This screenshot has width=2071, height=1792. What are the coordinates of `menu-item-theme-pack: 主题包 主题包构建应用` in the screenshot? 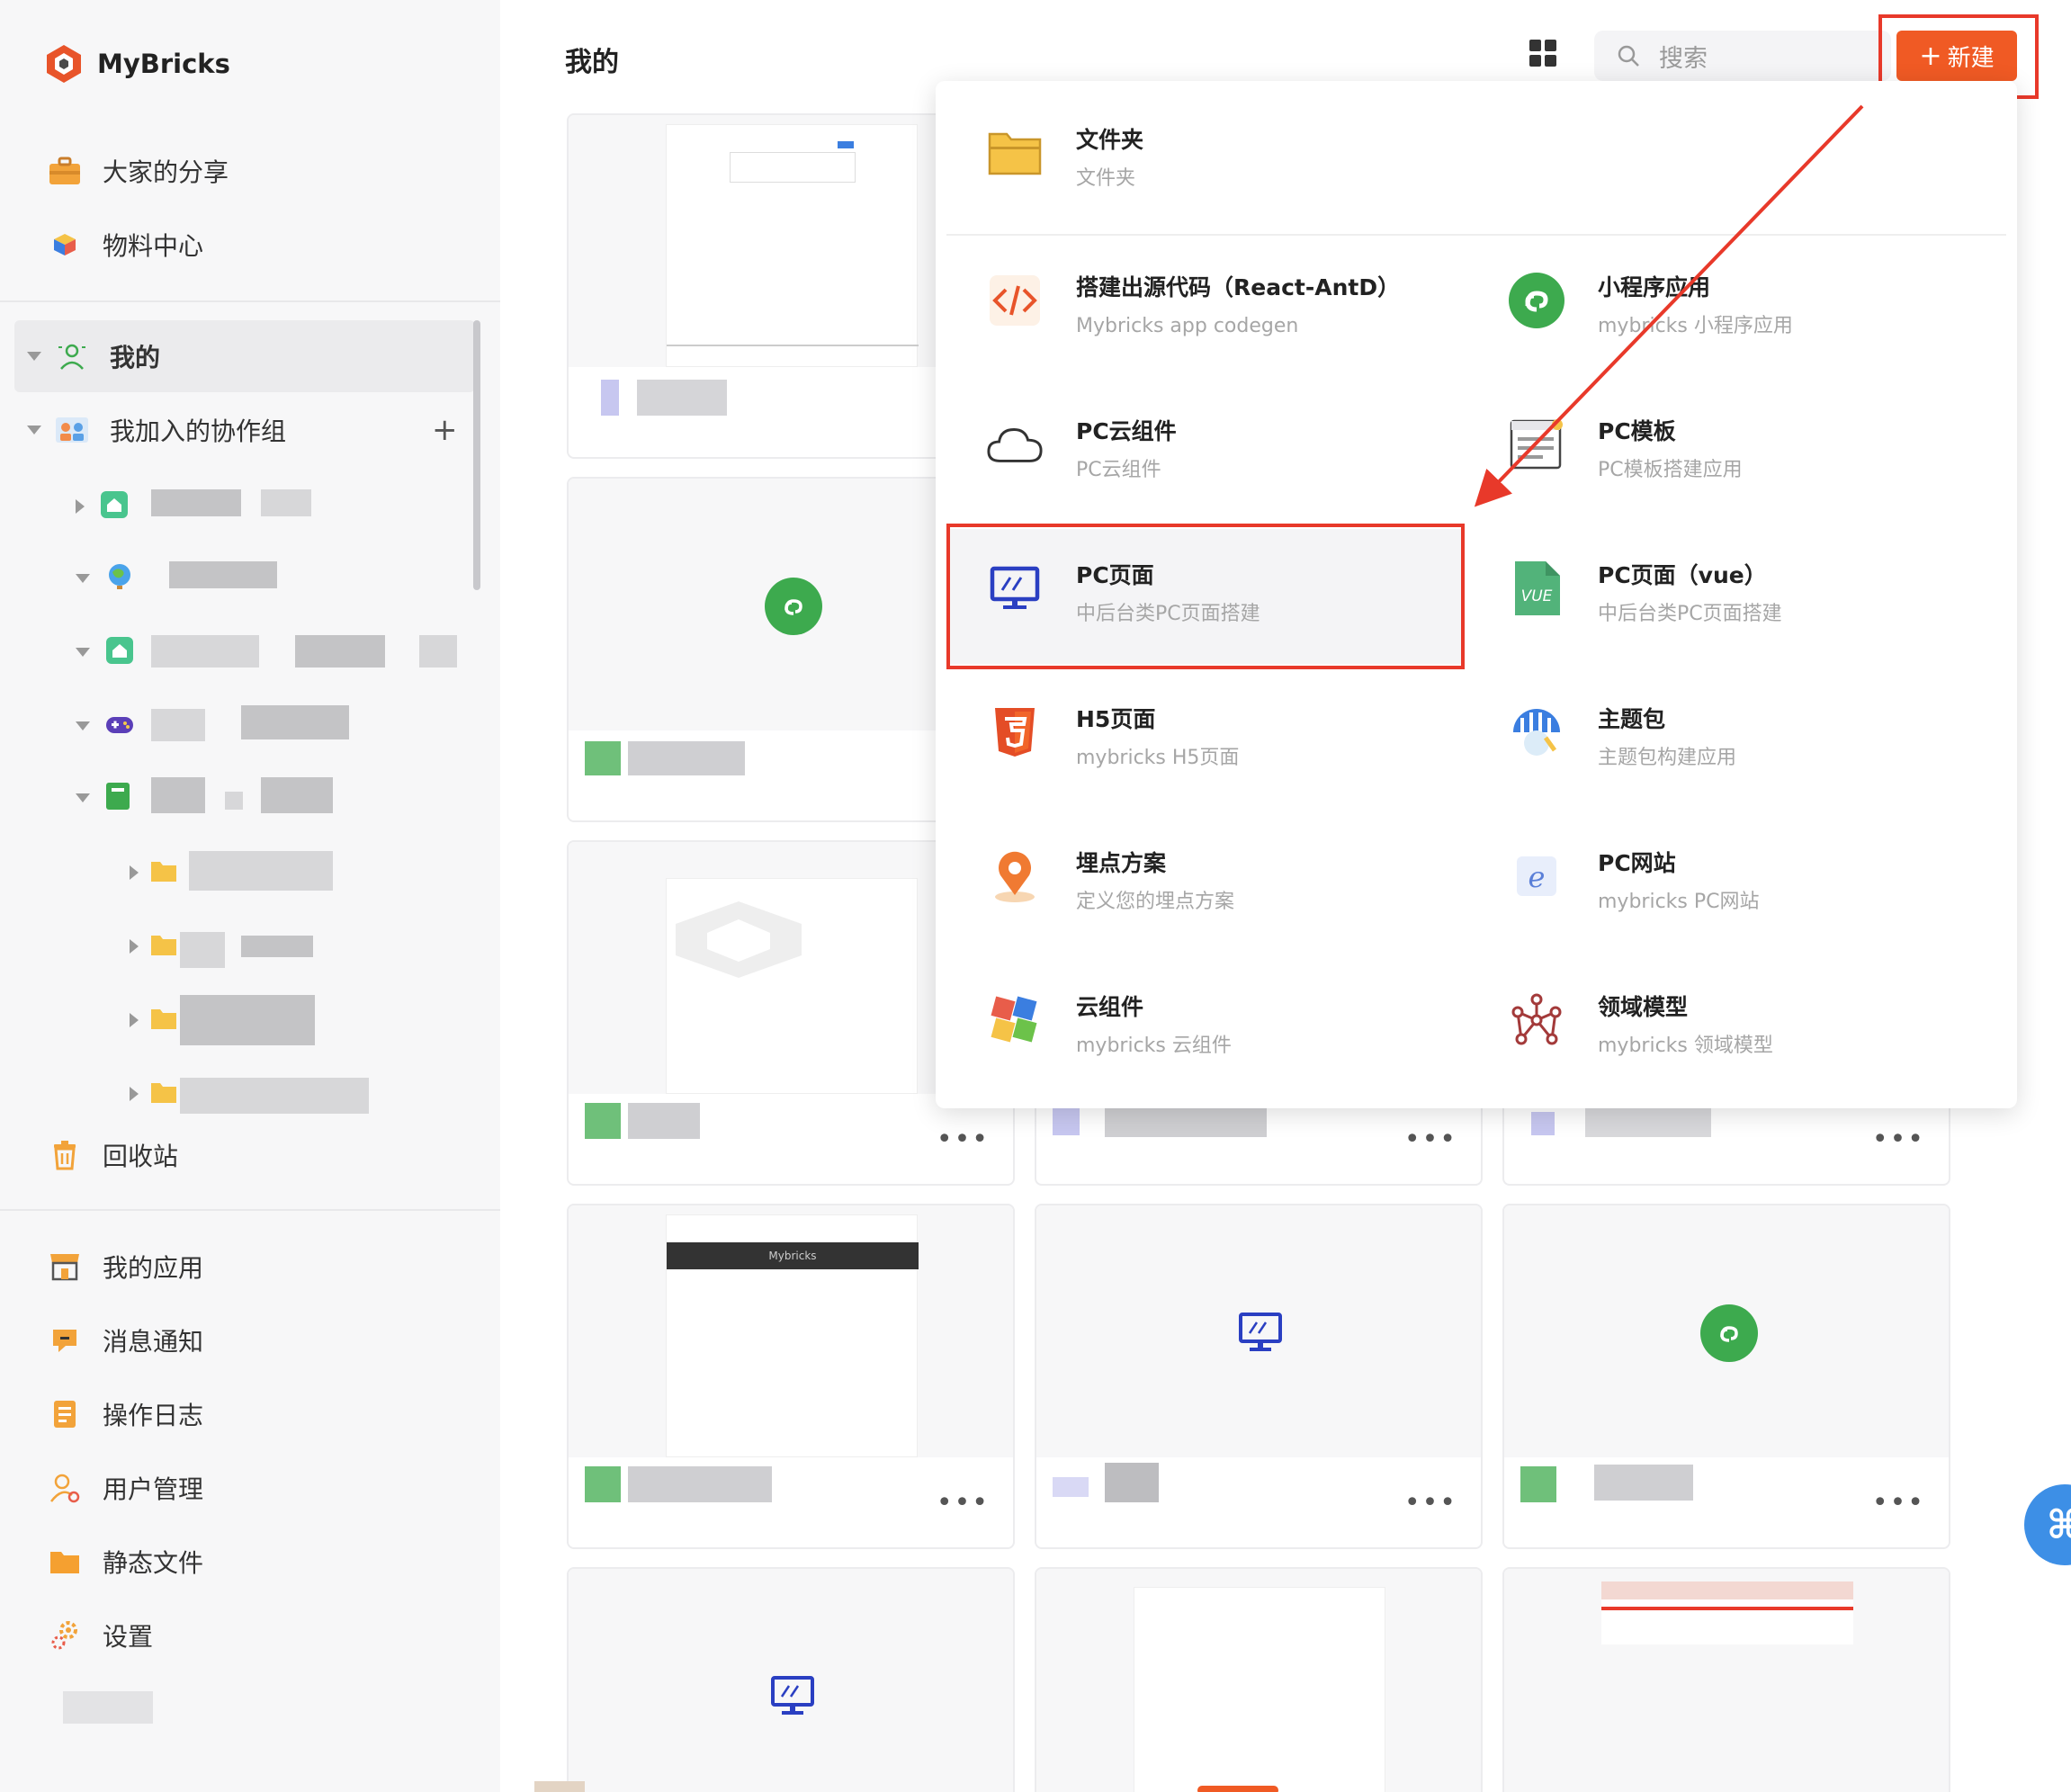 It's located at (1622, 737).